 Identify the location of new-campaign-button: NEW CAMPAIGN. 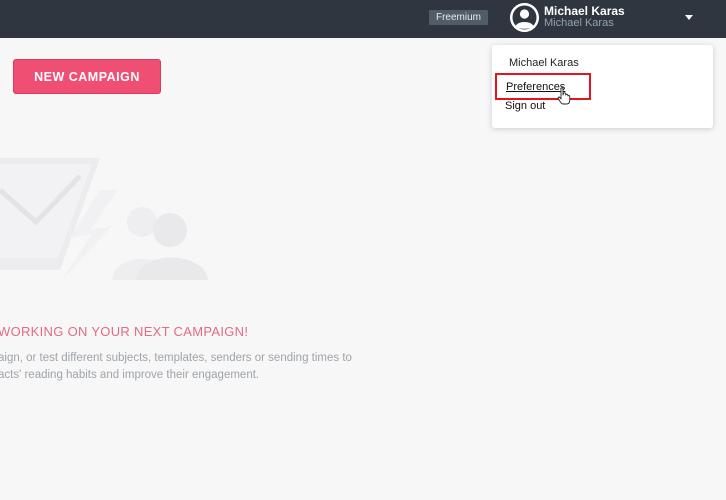
(87, 76).